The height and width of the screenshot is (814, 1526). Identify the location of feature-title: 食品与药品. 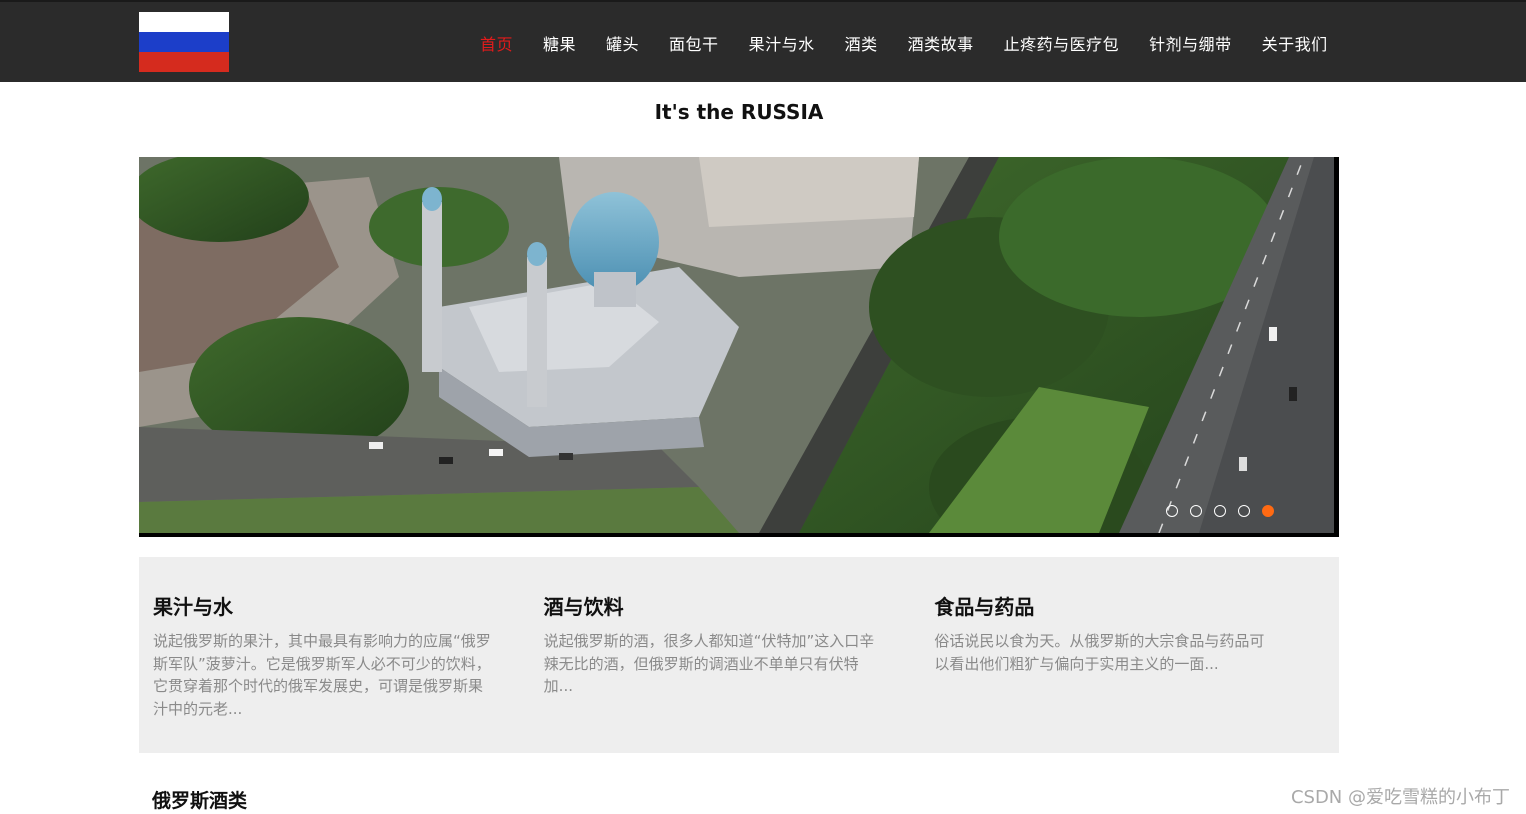
(984, 607).